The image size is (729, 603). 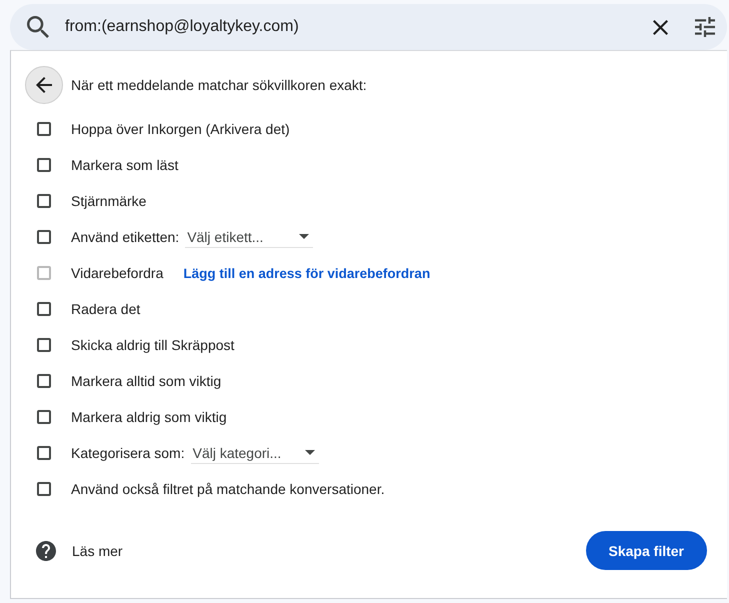 I want to click on sliders-icon, so click(x=705, y=27).